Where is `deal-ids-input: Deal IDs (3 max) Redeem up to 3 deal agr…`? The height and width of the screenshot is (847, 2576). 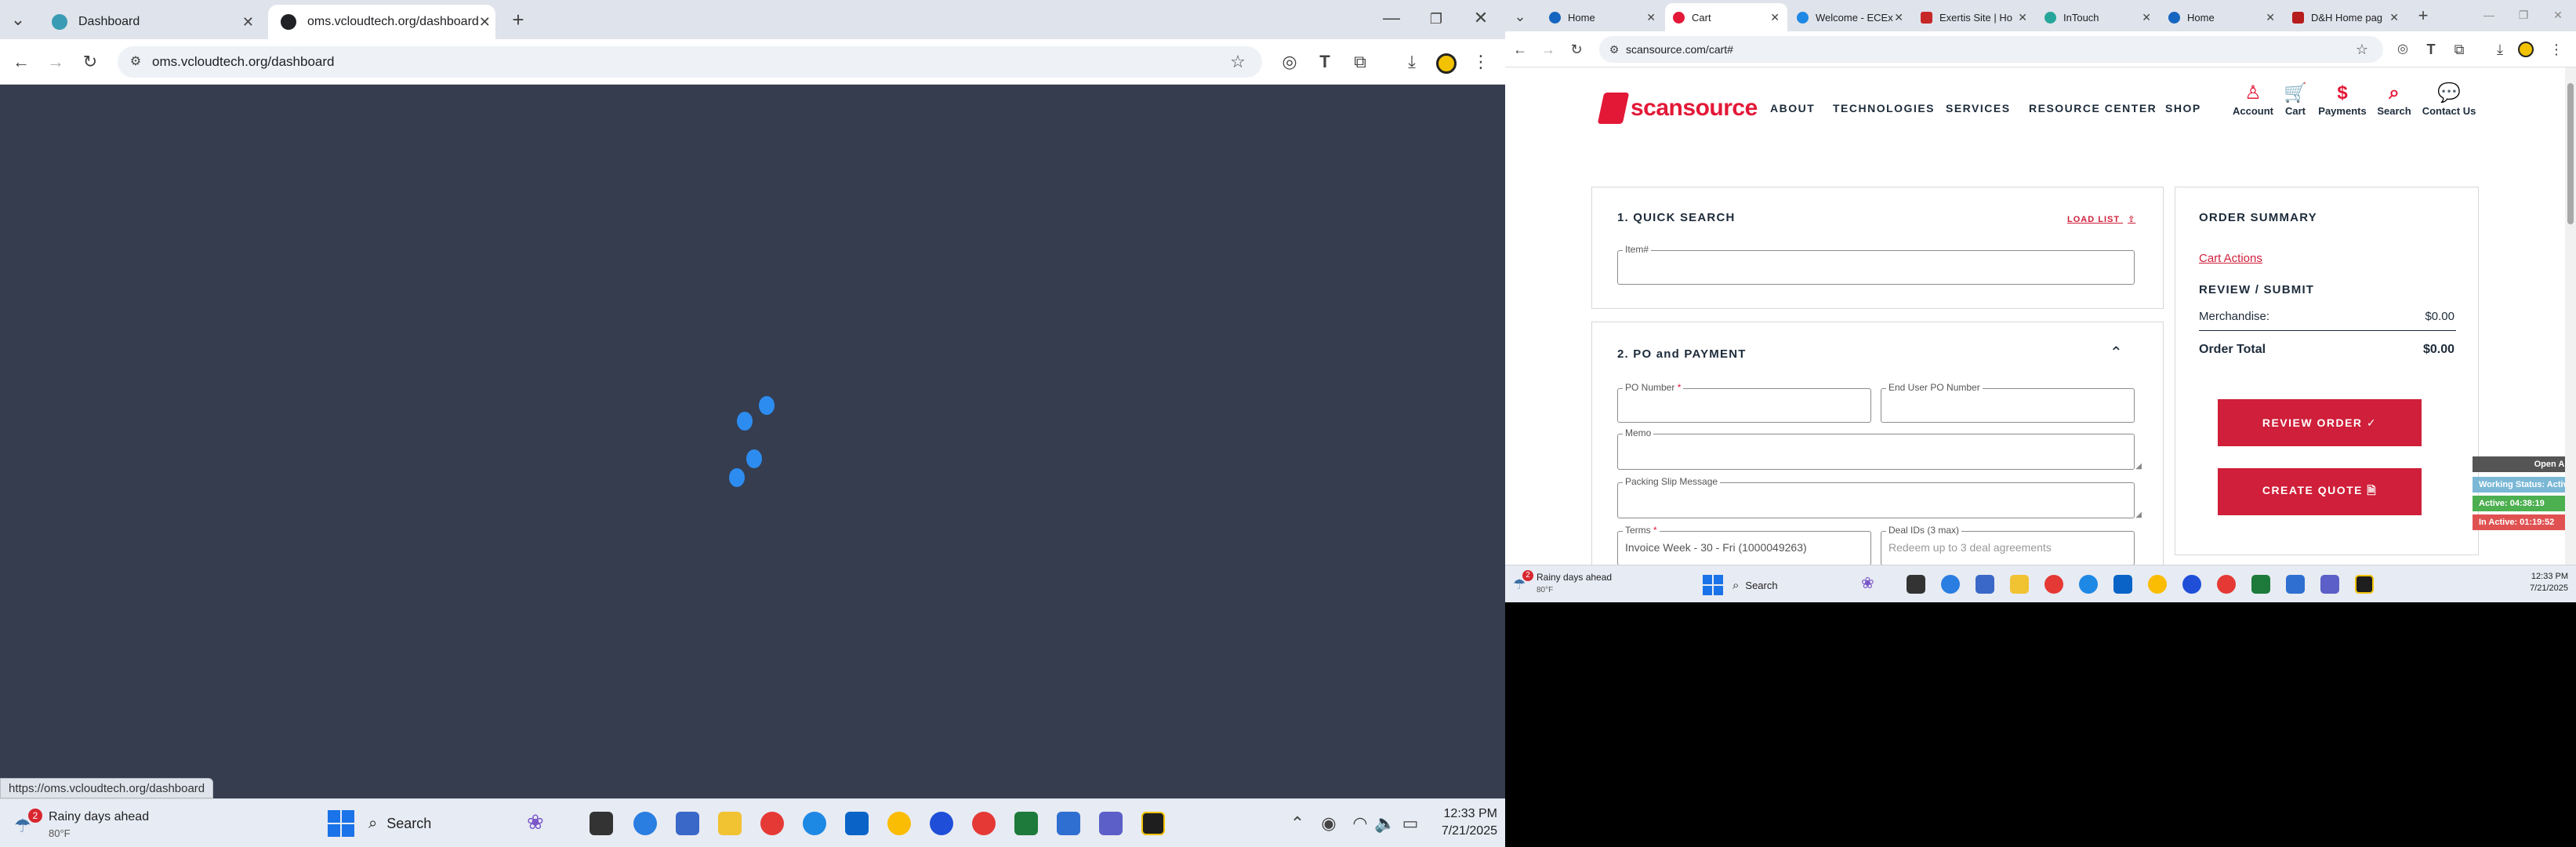 deal-ids-input: Deal IDs (3 max) Redeem up to 3 deal agr… is located at coordinates (2008, 545).